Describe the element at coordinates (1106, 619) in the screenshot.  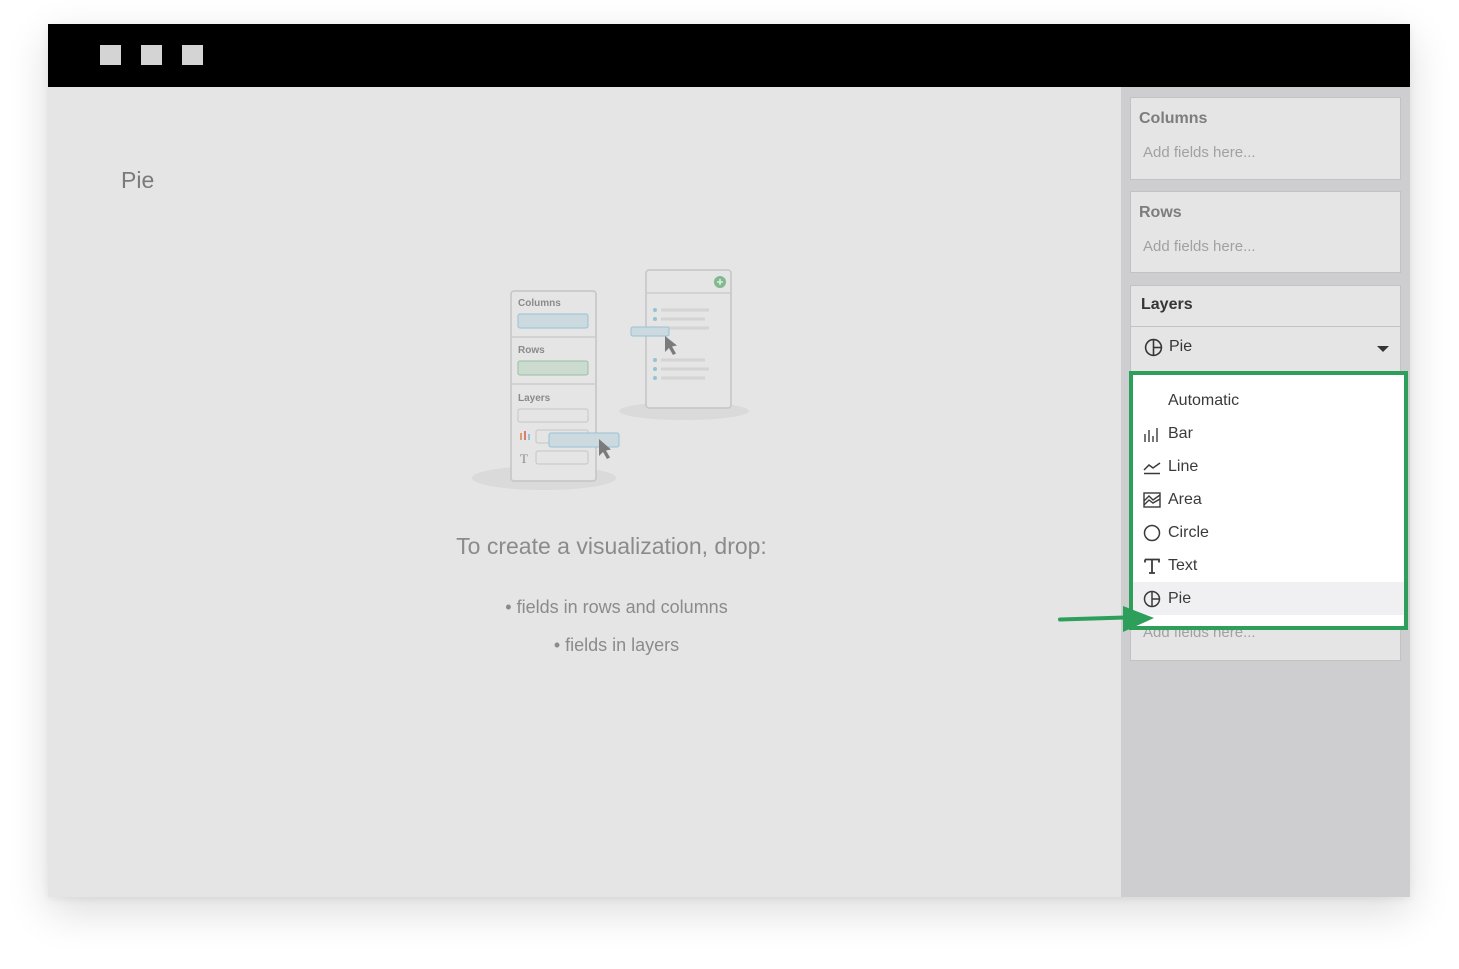
I see `annotation-arrow-icon` at that location.